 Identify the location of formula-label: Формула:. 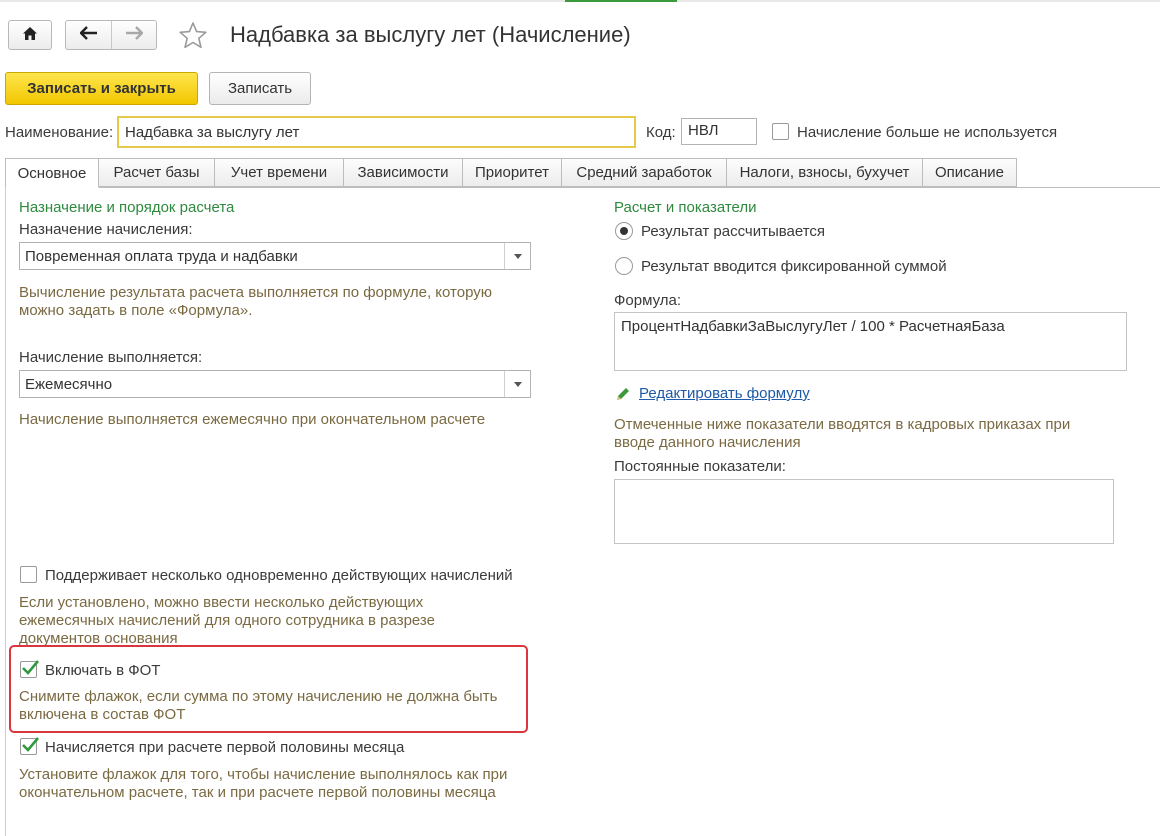
(648, 300).